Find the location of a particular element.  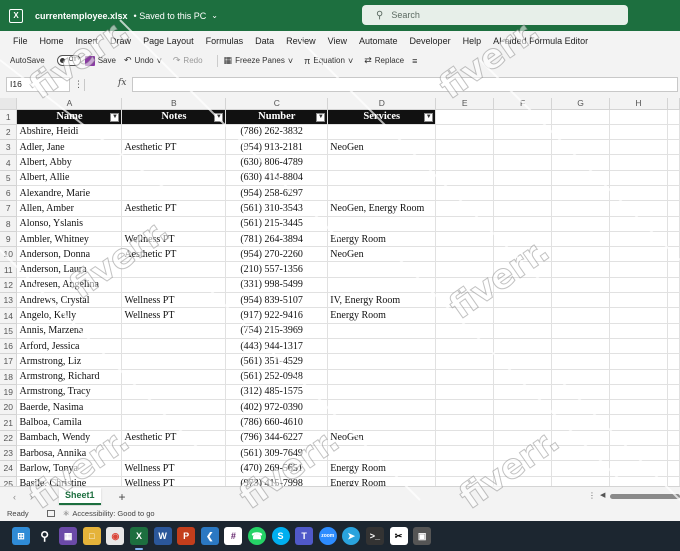

column-header is located at coordinates (673, 104).